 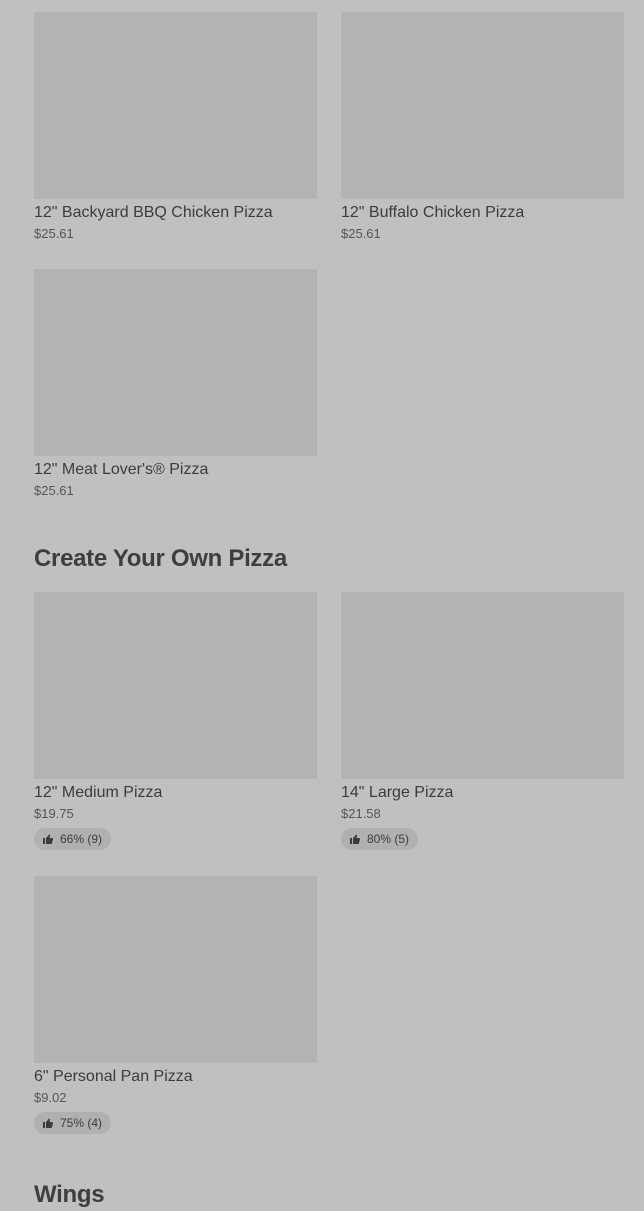 I want to click on rating-text: 66% (9), so click(x=81, y=839).